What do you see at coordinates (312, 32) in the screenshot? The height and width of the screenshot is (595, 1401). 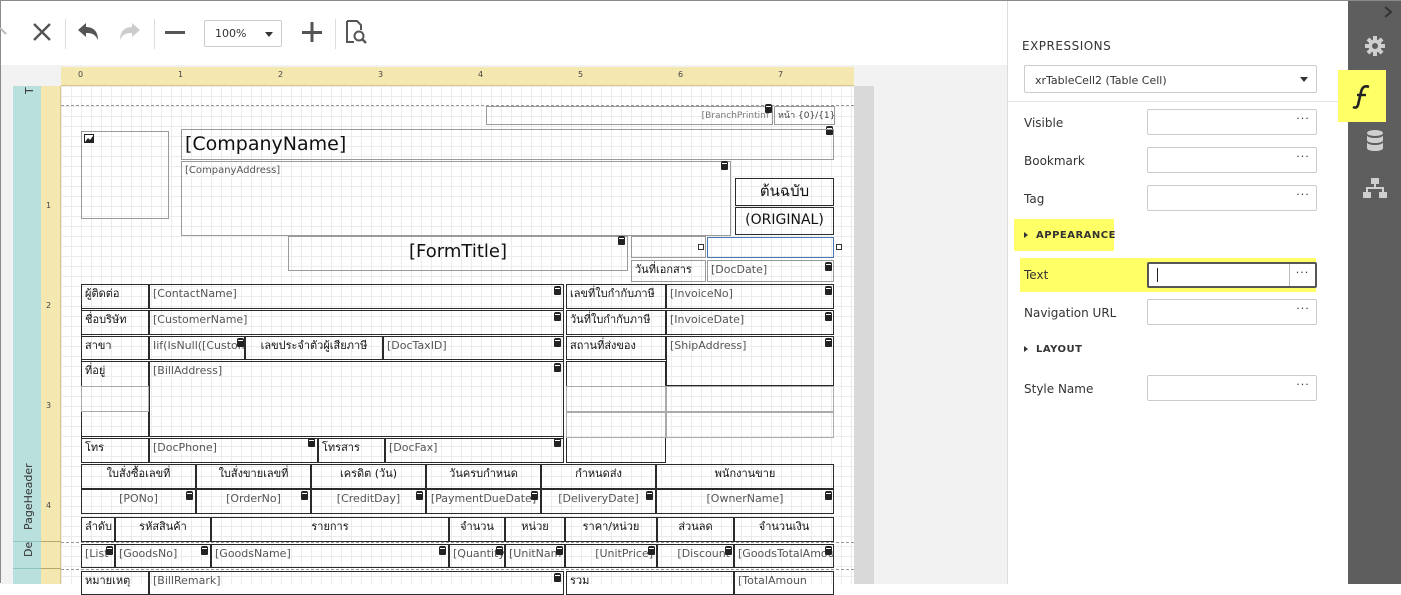 I see `zoom-in-button` at bounding box center [312, 32].